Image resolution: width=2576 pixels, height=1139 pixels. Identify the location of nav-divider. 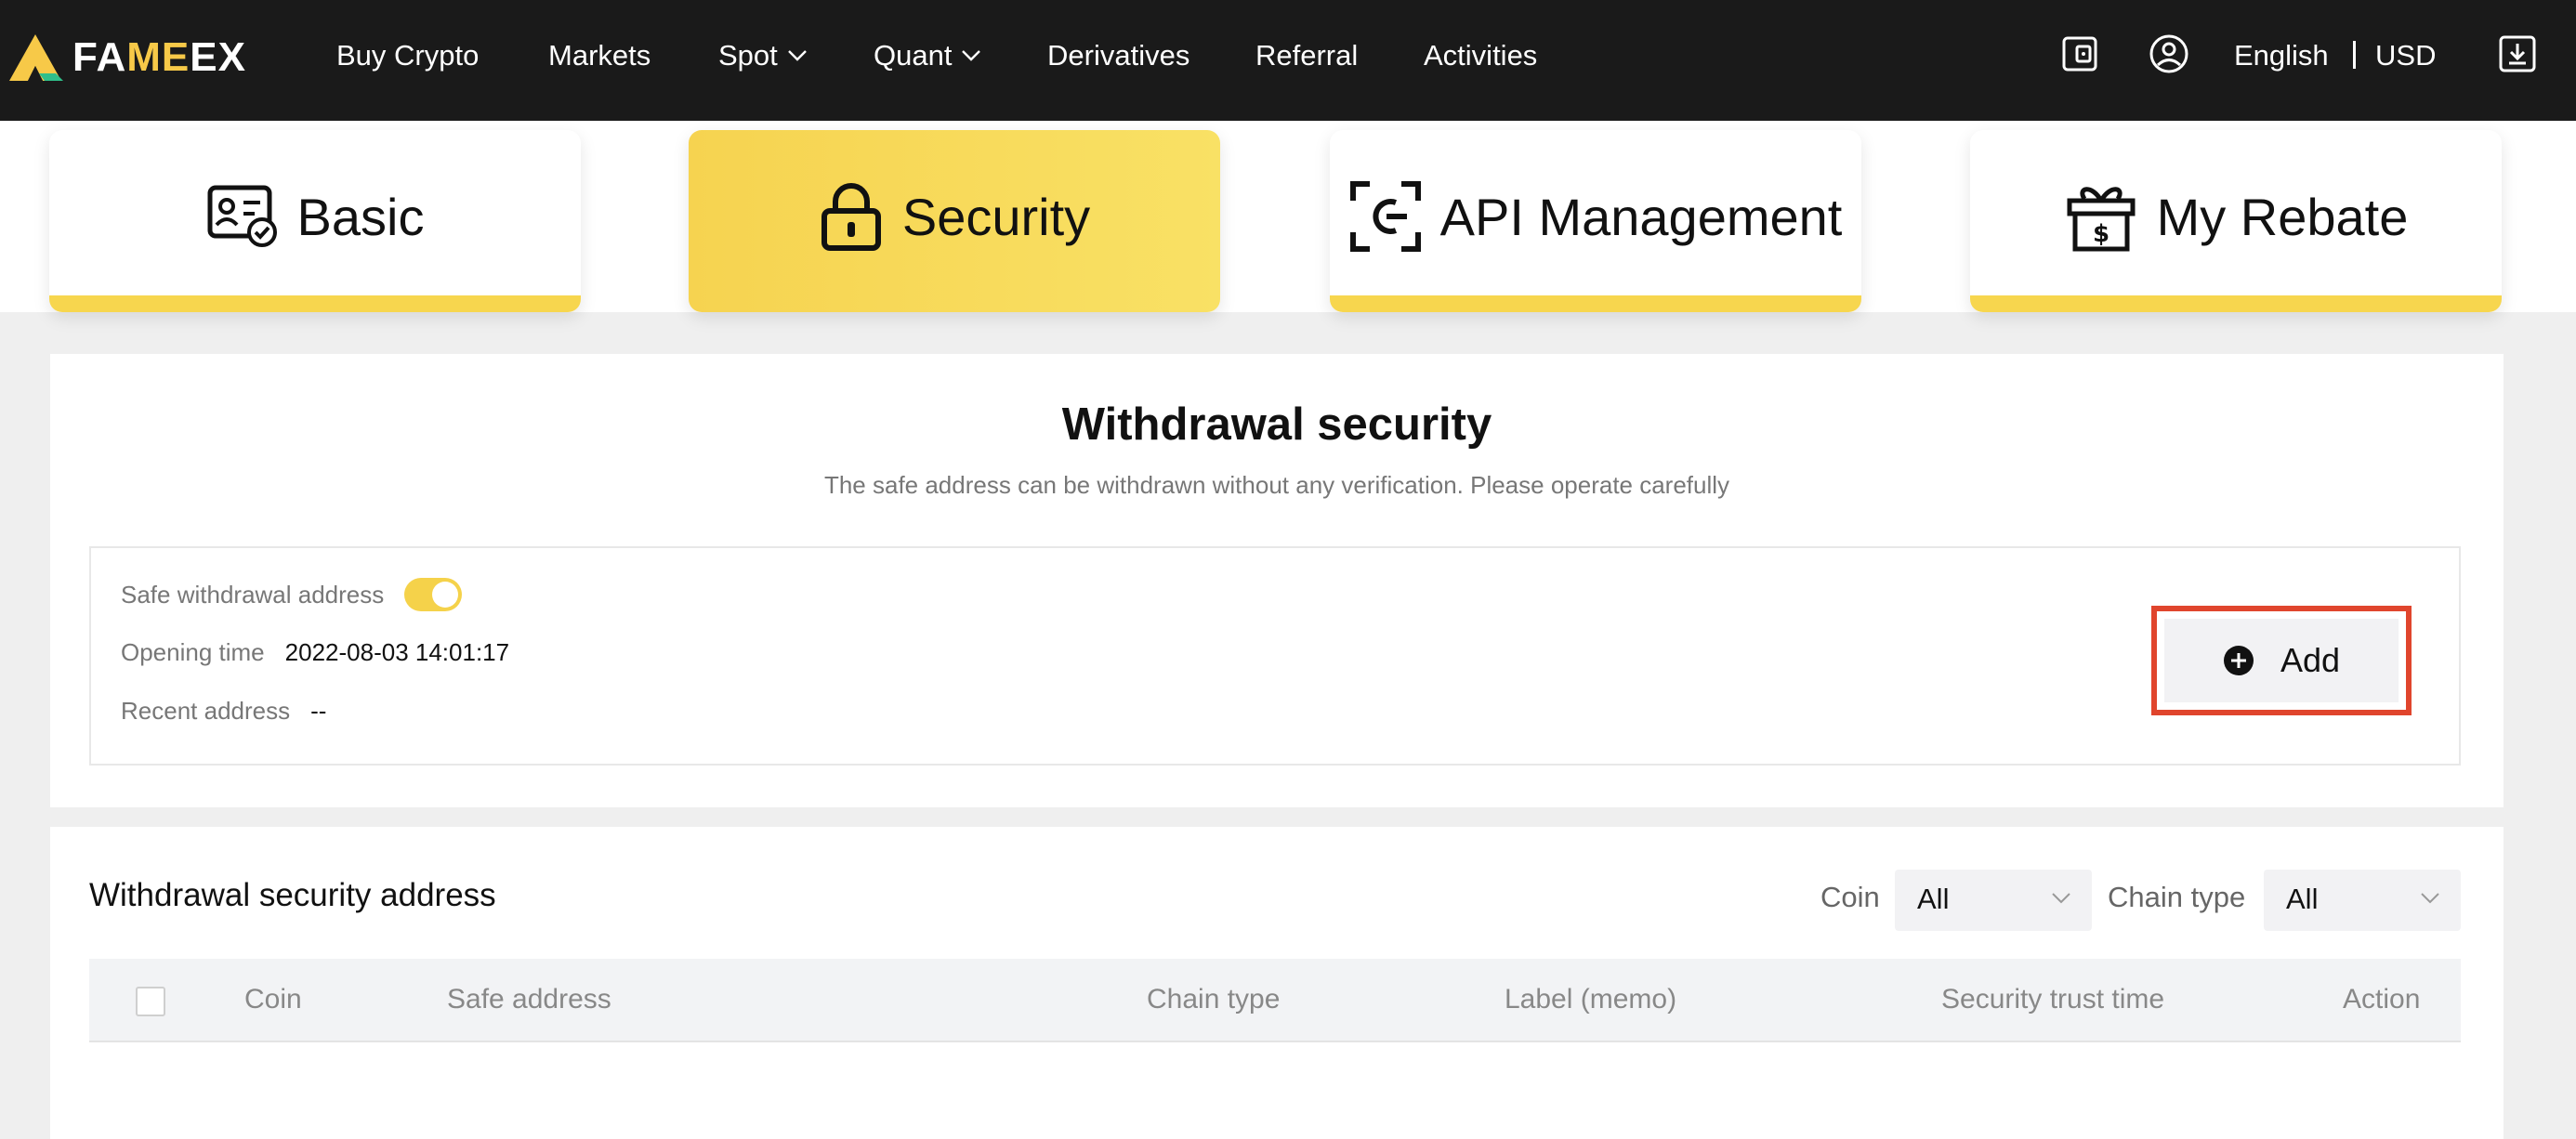
(2354, 55).